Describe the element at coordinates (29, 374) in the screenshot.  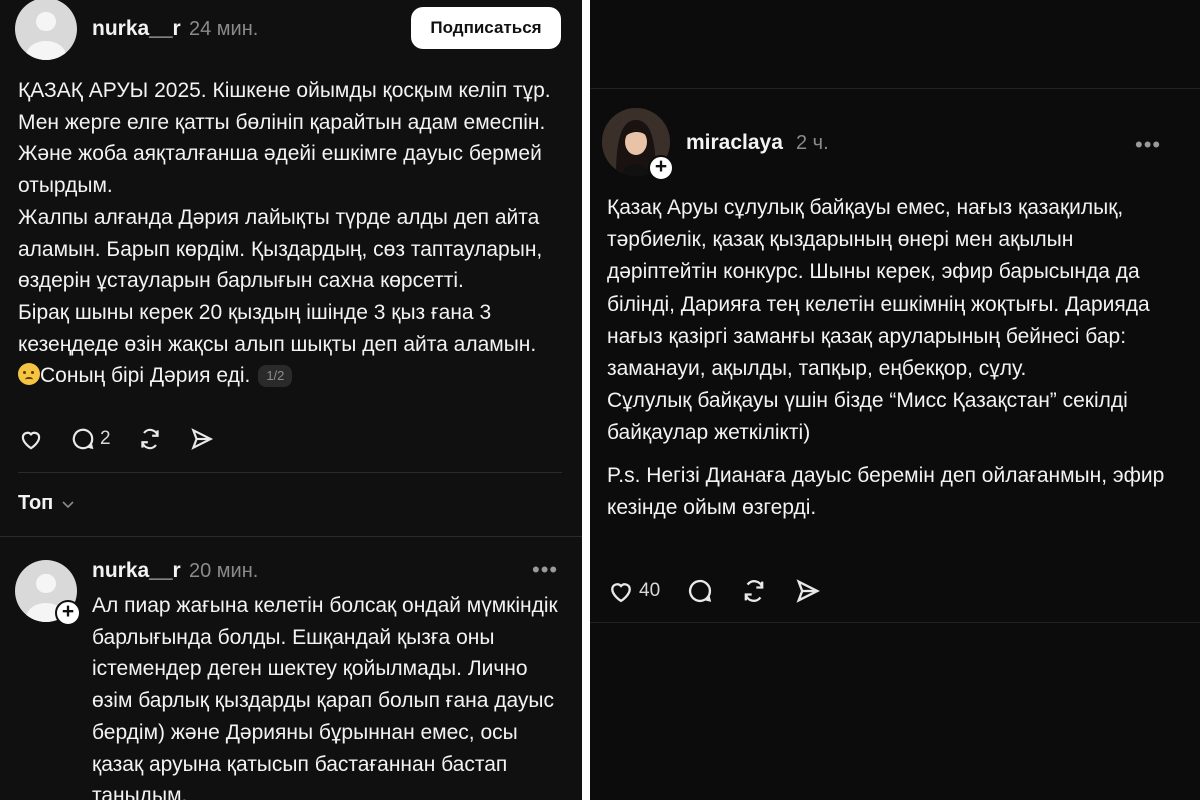
I see `emoji-icon` at that location.